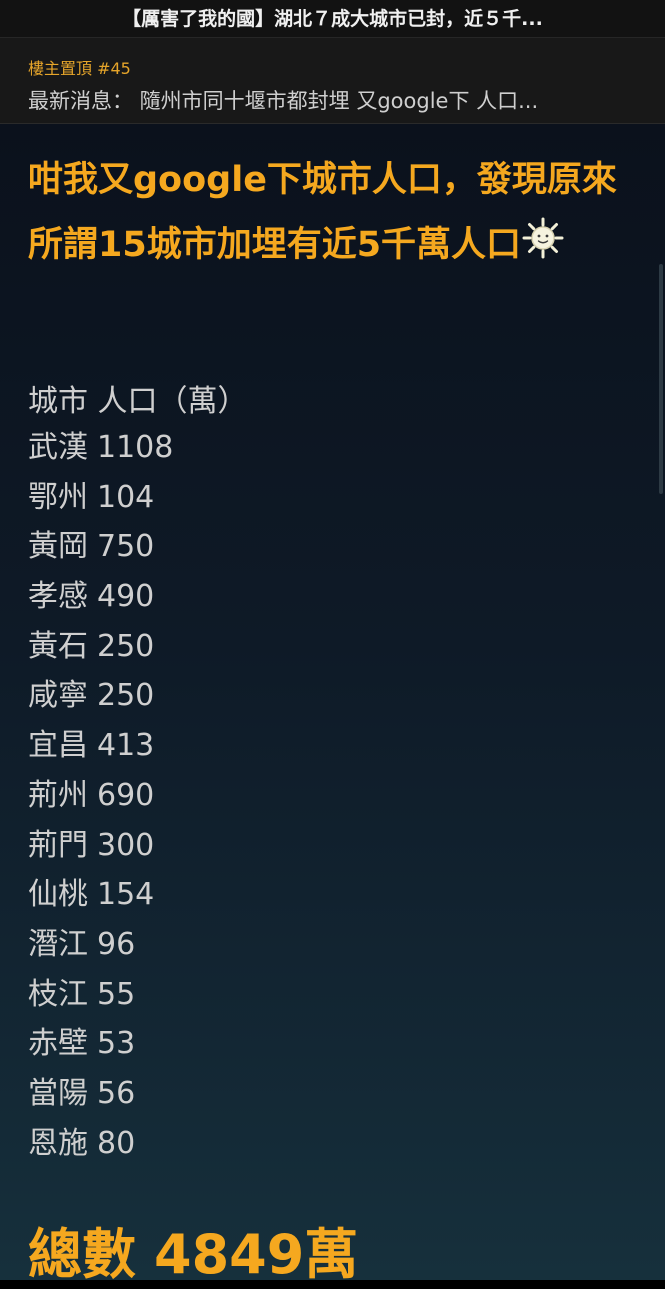 This screenshot has height=1289, width=665. What do you see at coordinates (58, 845) in the screenshot?
I see `city-name: 荊門` at bounding box center [58, 845].